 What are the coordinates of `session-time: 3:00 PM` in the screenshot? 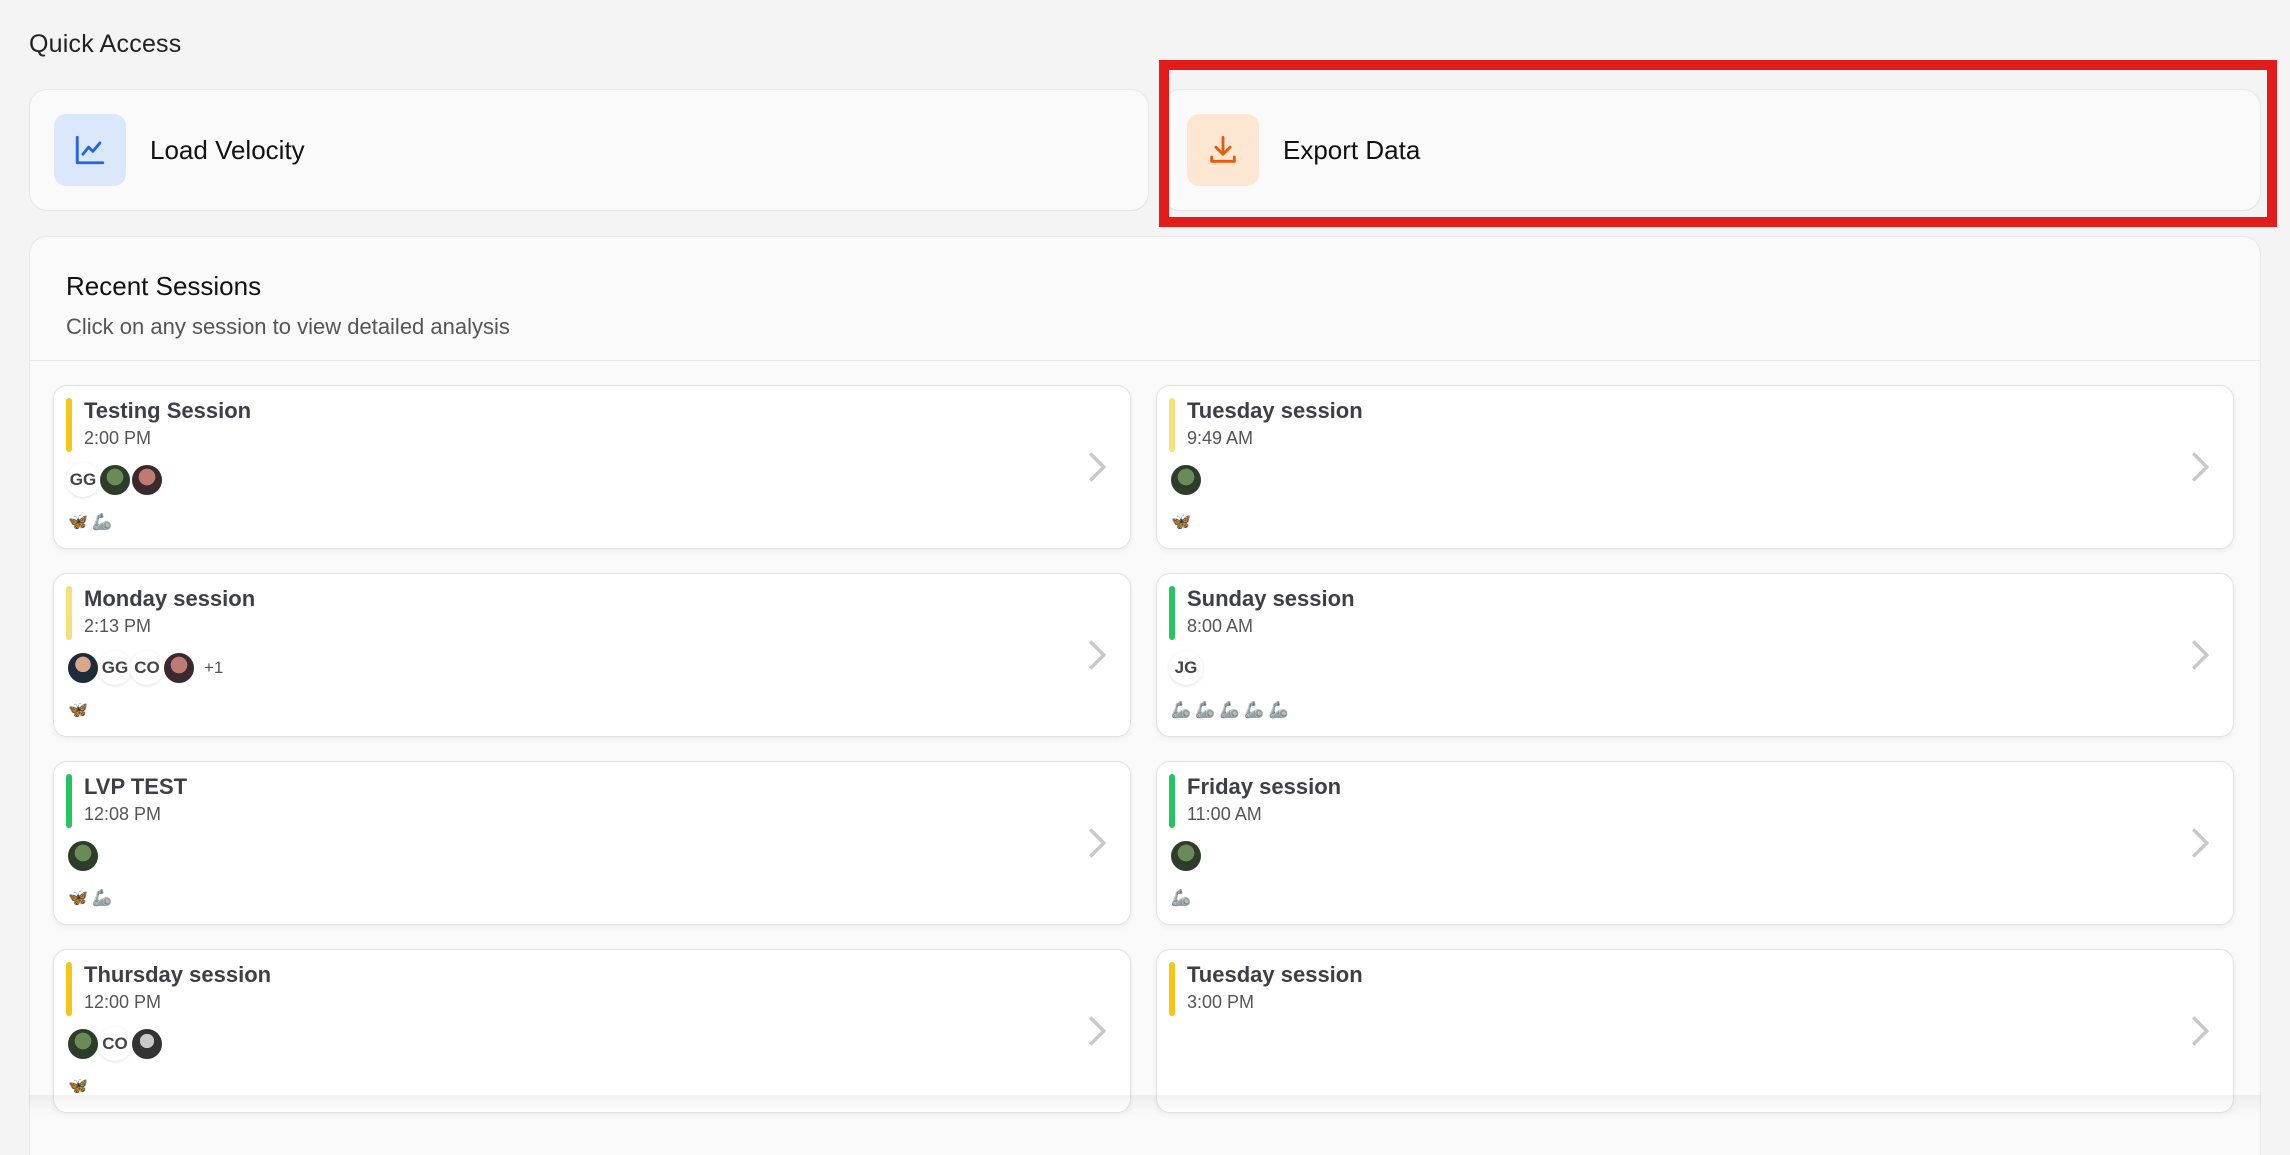 It's located at (1221, 1002).